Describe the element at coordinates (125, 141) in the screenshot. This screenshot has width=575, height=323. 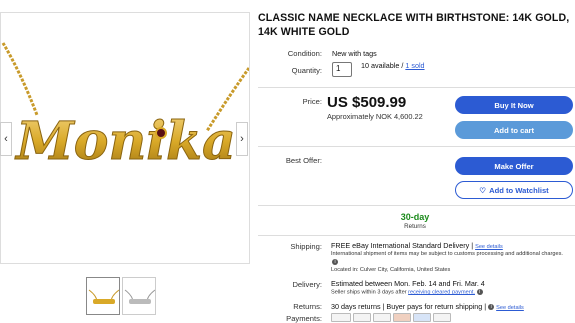
I see `necklace-name-text: Monika` at that location.